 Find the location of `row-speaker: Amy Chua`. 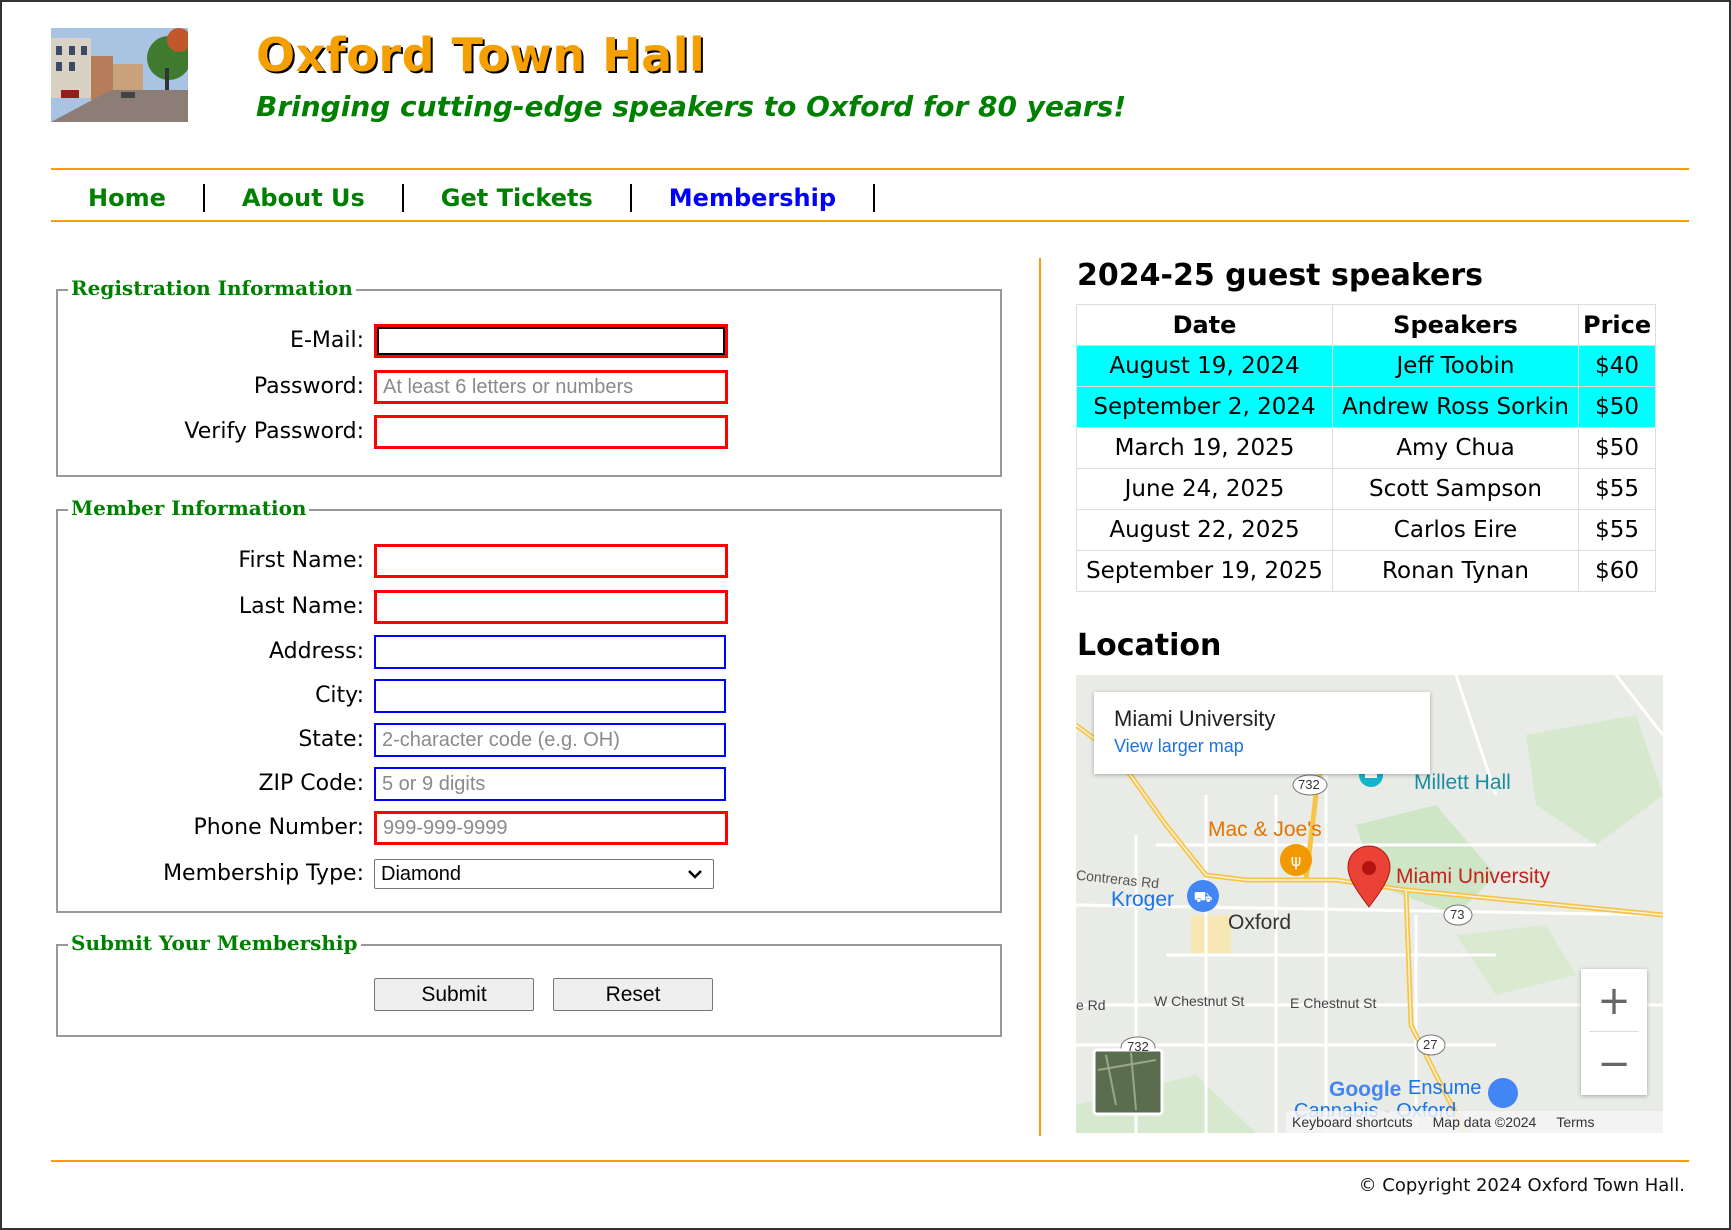

row-speaker: Amy Chua is located at coordinates (1455, 448).